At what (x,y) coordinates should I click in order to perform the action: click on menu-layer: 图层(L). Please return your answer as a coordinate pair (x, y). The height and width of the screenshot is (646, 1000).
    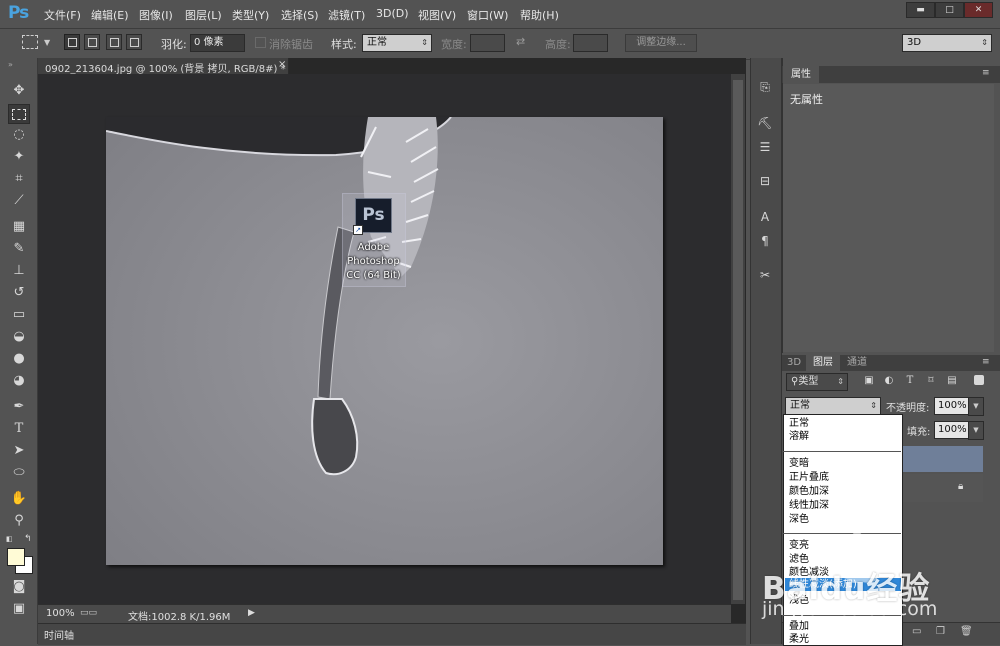
    Looking at the image, I should click on (203, 15).